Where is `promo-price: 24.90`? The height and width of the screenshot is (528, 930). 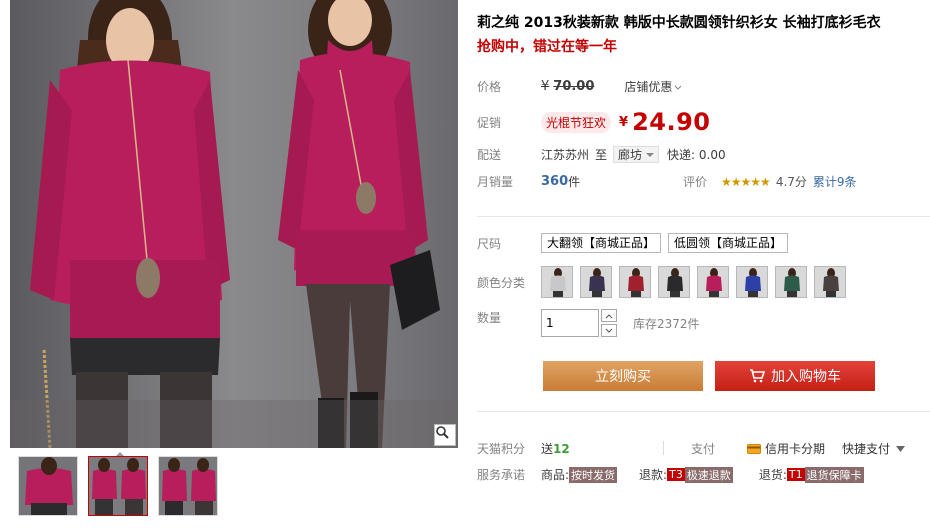 promo-price: 24.90 is located at coordinates (671, 122).